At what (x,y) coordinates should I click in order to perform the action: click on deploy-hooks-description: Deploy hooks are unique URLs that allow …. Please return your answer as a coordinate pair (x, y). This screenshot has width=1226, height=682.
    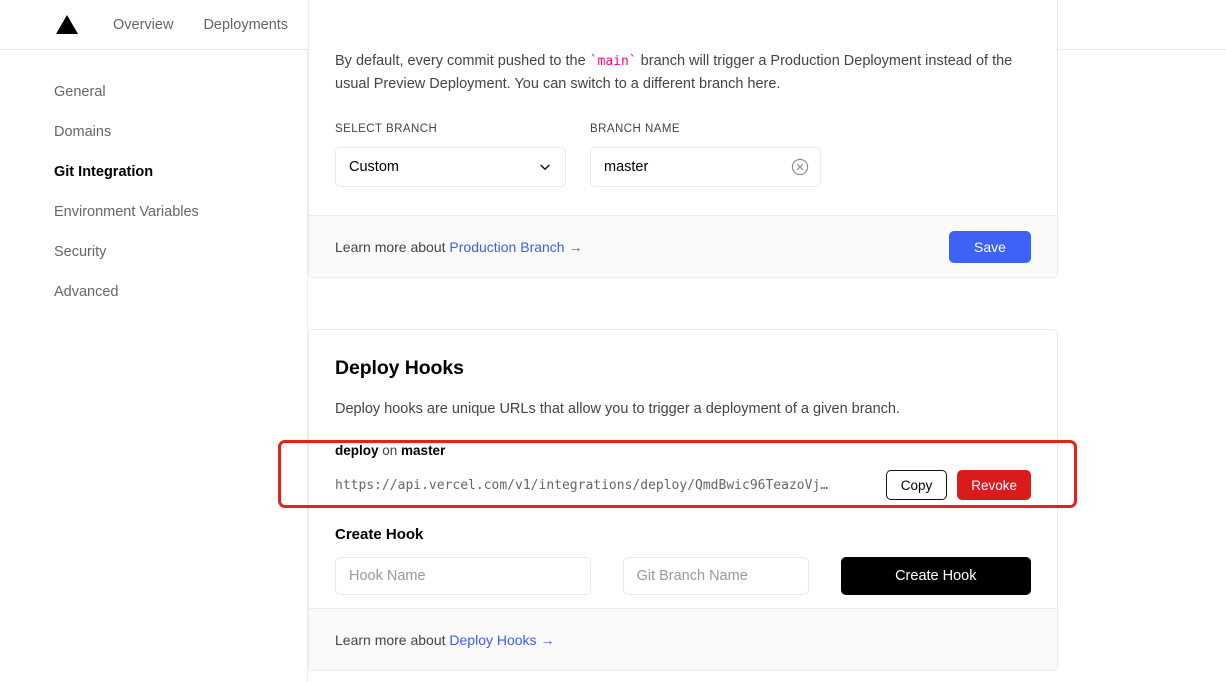
    Looking at the image, I should click on (618, 409).